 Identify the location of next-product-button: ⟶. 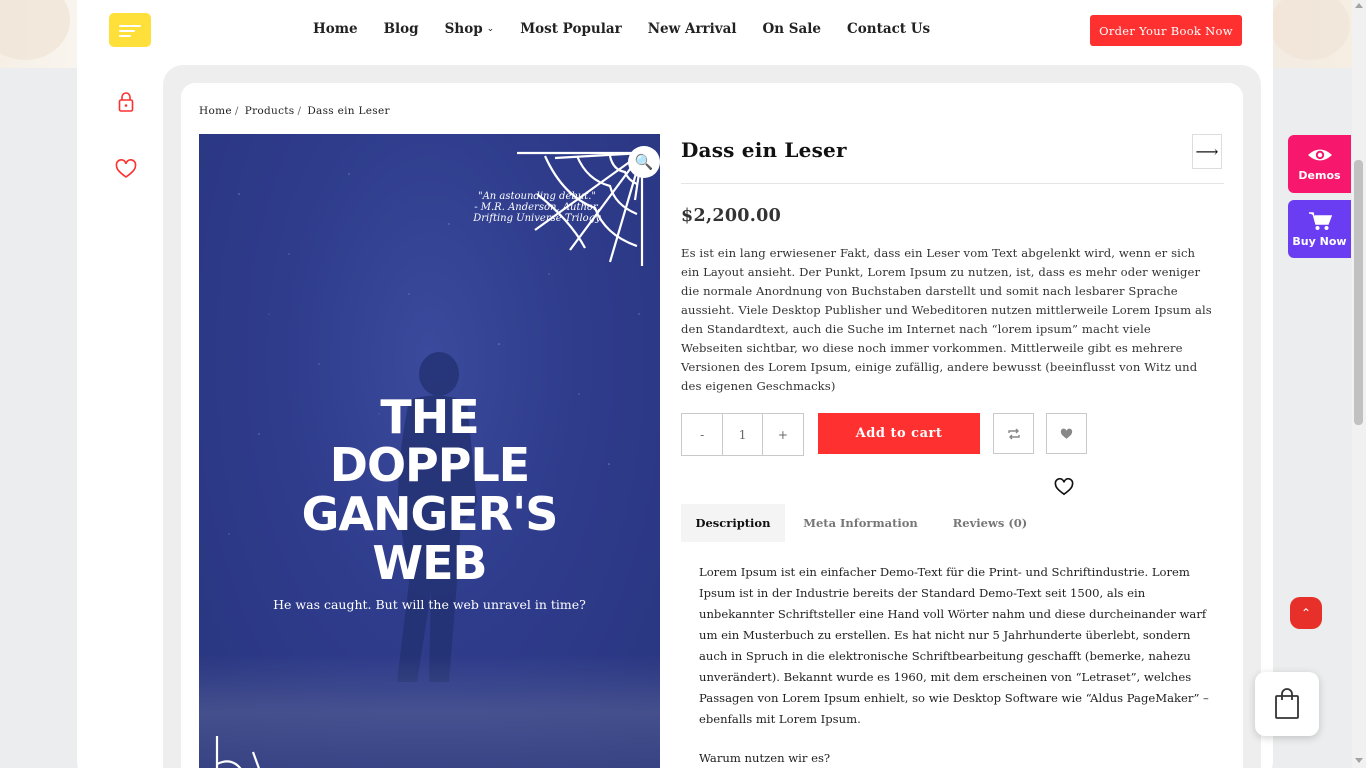
(1207, 151).